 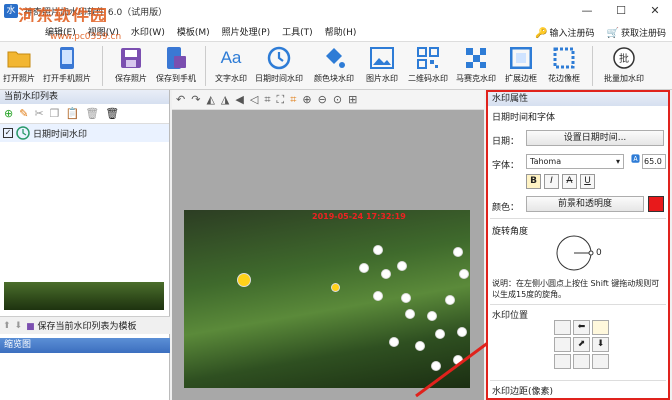 What do you see at coordinates (576, 289) in the screenshot?
I see `rotation-note: 说明：在左侧小圆点上按住 Shift 键拖动规则可以生成15度的旋角。` at bounding box center [576, 289].